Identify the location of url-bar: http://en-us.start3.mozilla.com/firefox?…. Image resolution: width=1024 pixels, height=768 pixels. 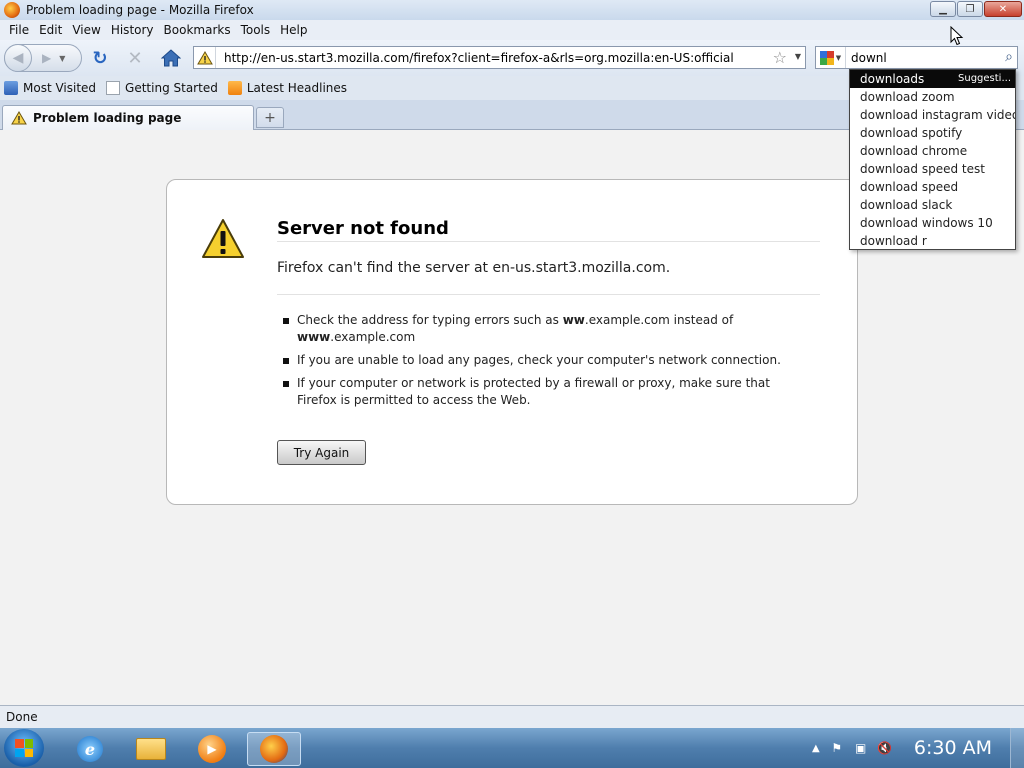
(499, 57).